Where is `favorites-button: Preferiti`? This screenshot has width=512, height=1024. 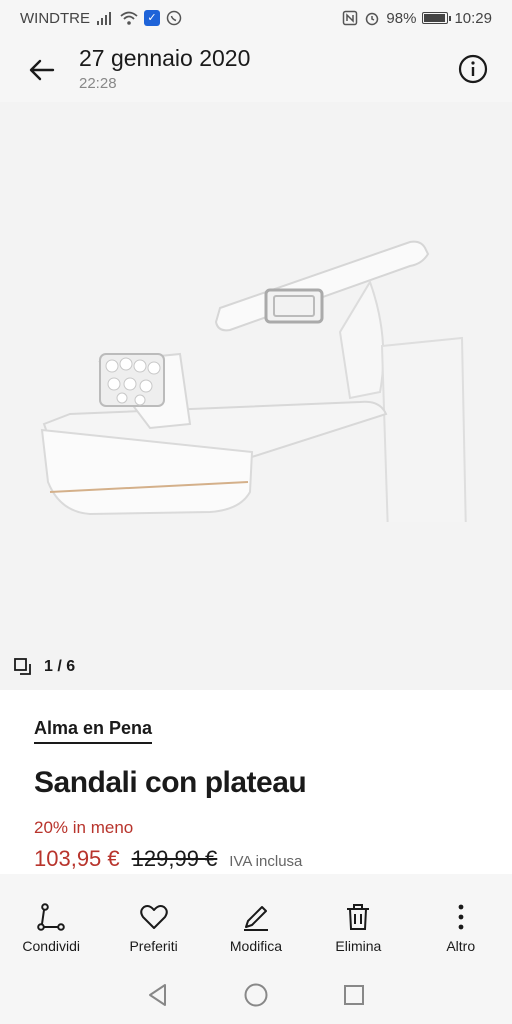 favorites-button: Preferiti is located at coordinates (154, 928).